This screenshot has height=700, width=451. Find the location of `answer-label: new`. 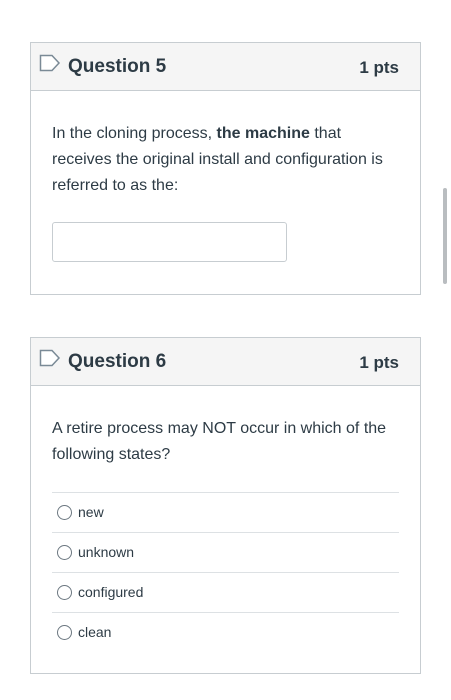

answer-label: new is located at coordinates (91, 512).